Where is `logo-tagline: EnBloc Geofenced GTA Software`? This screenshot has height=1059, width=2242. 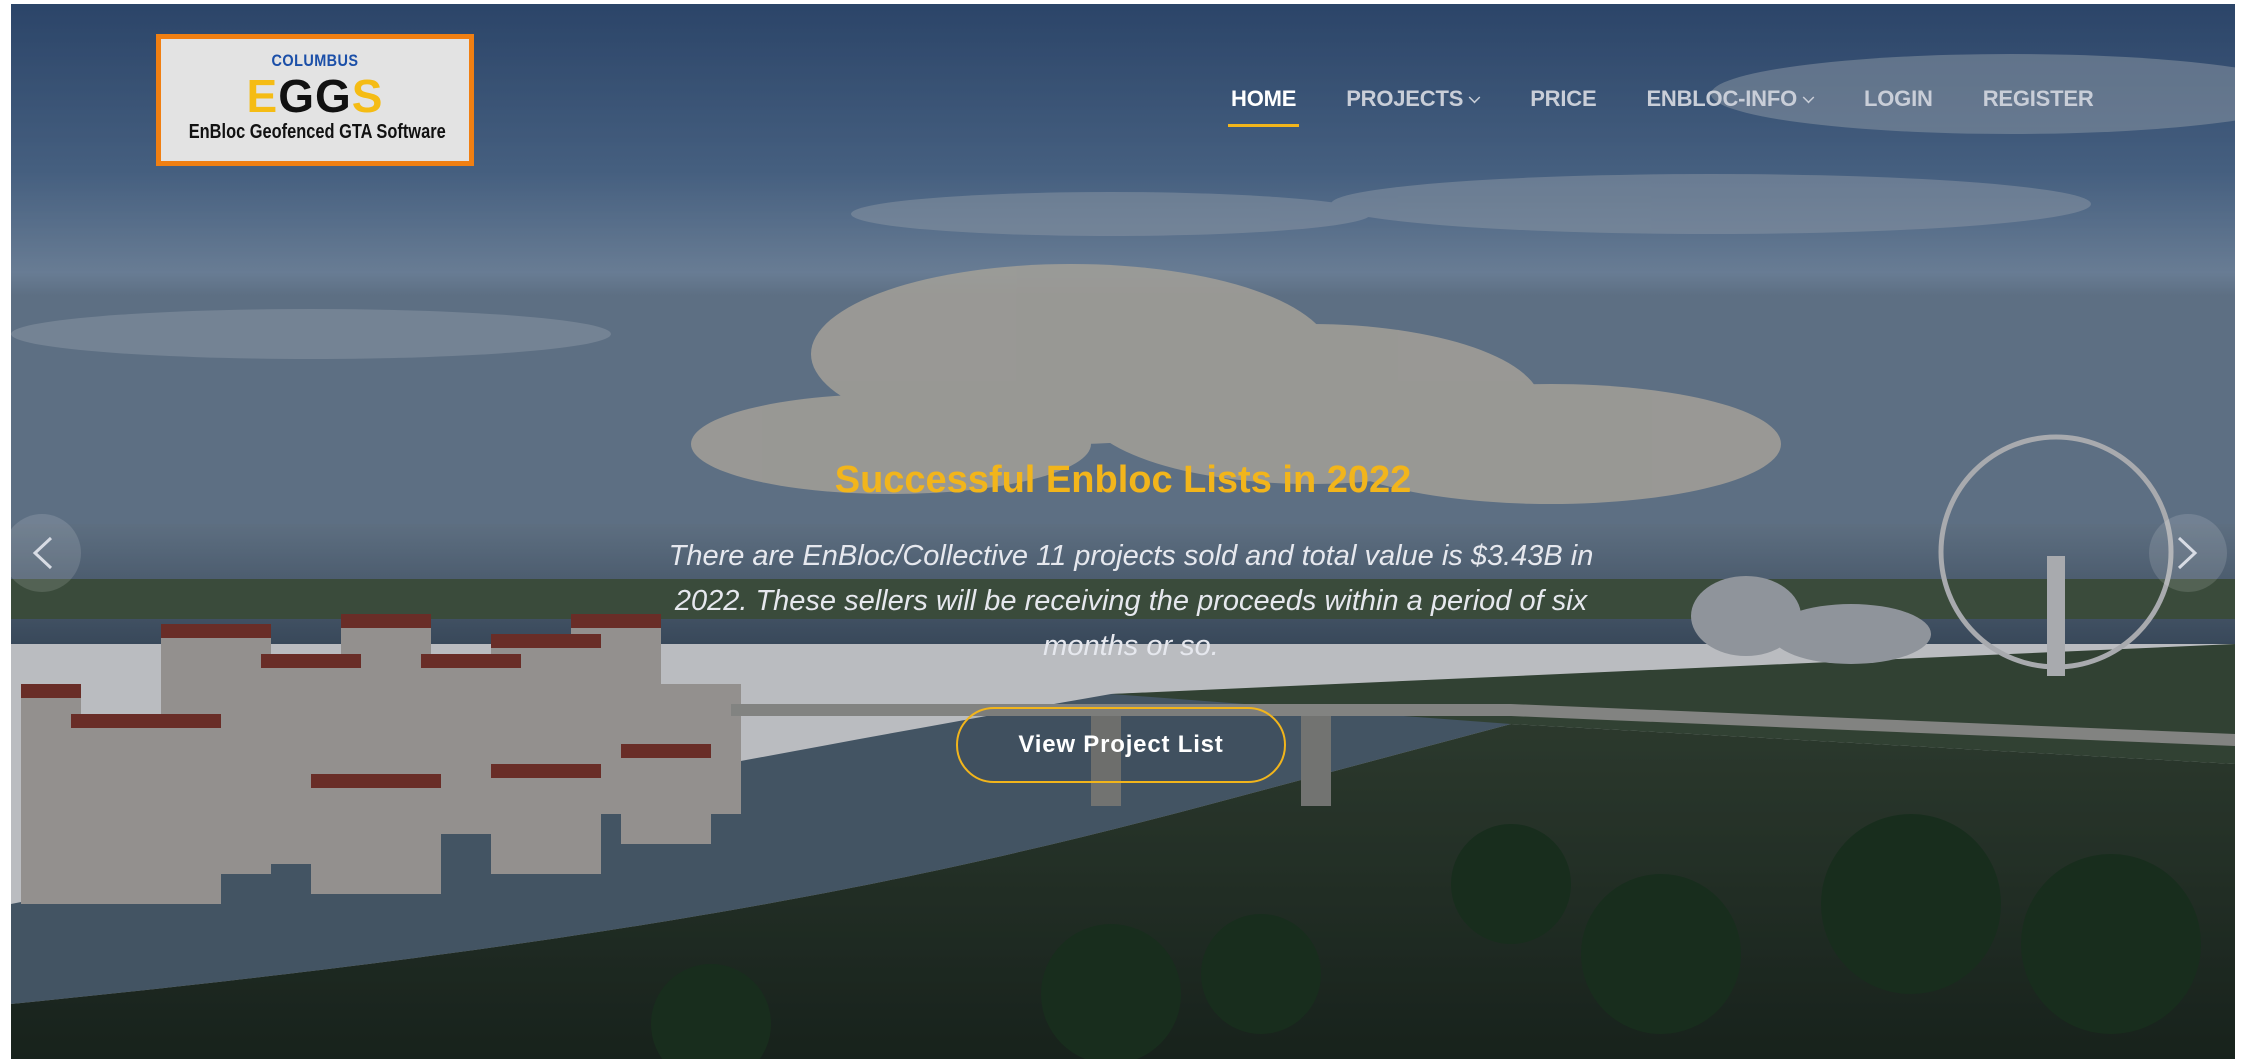
logo-tagline: EnBloc Geofenced GTA Software is located at coordinates (317, 132).